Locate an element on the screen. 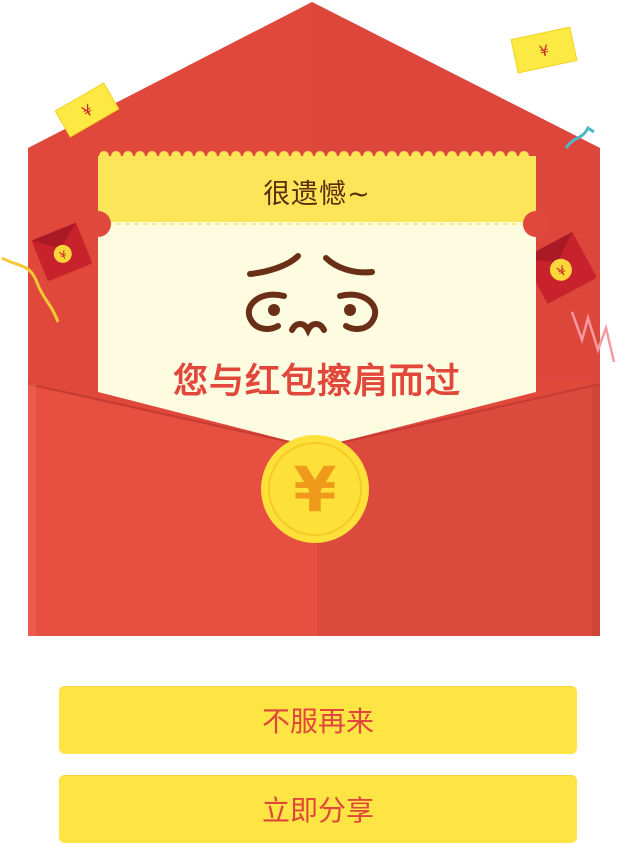 This screenshot has width=624, height=844. result-message: 您与红包擦肩而过 is located at coordinates (316, 381).